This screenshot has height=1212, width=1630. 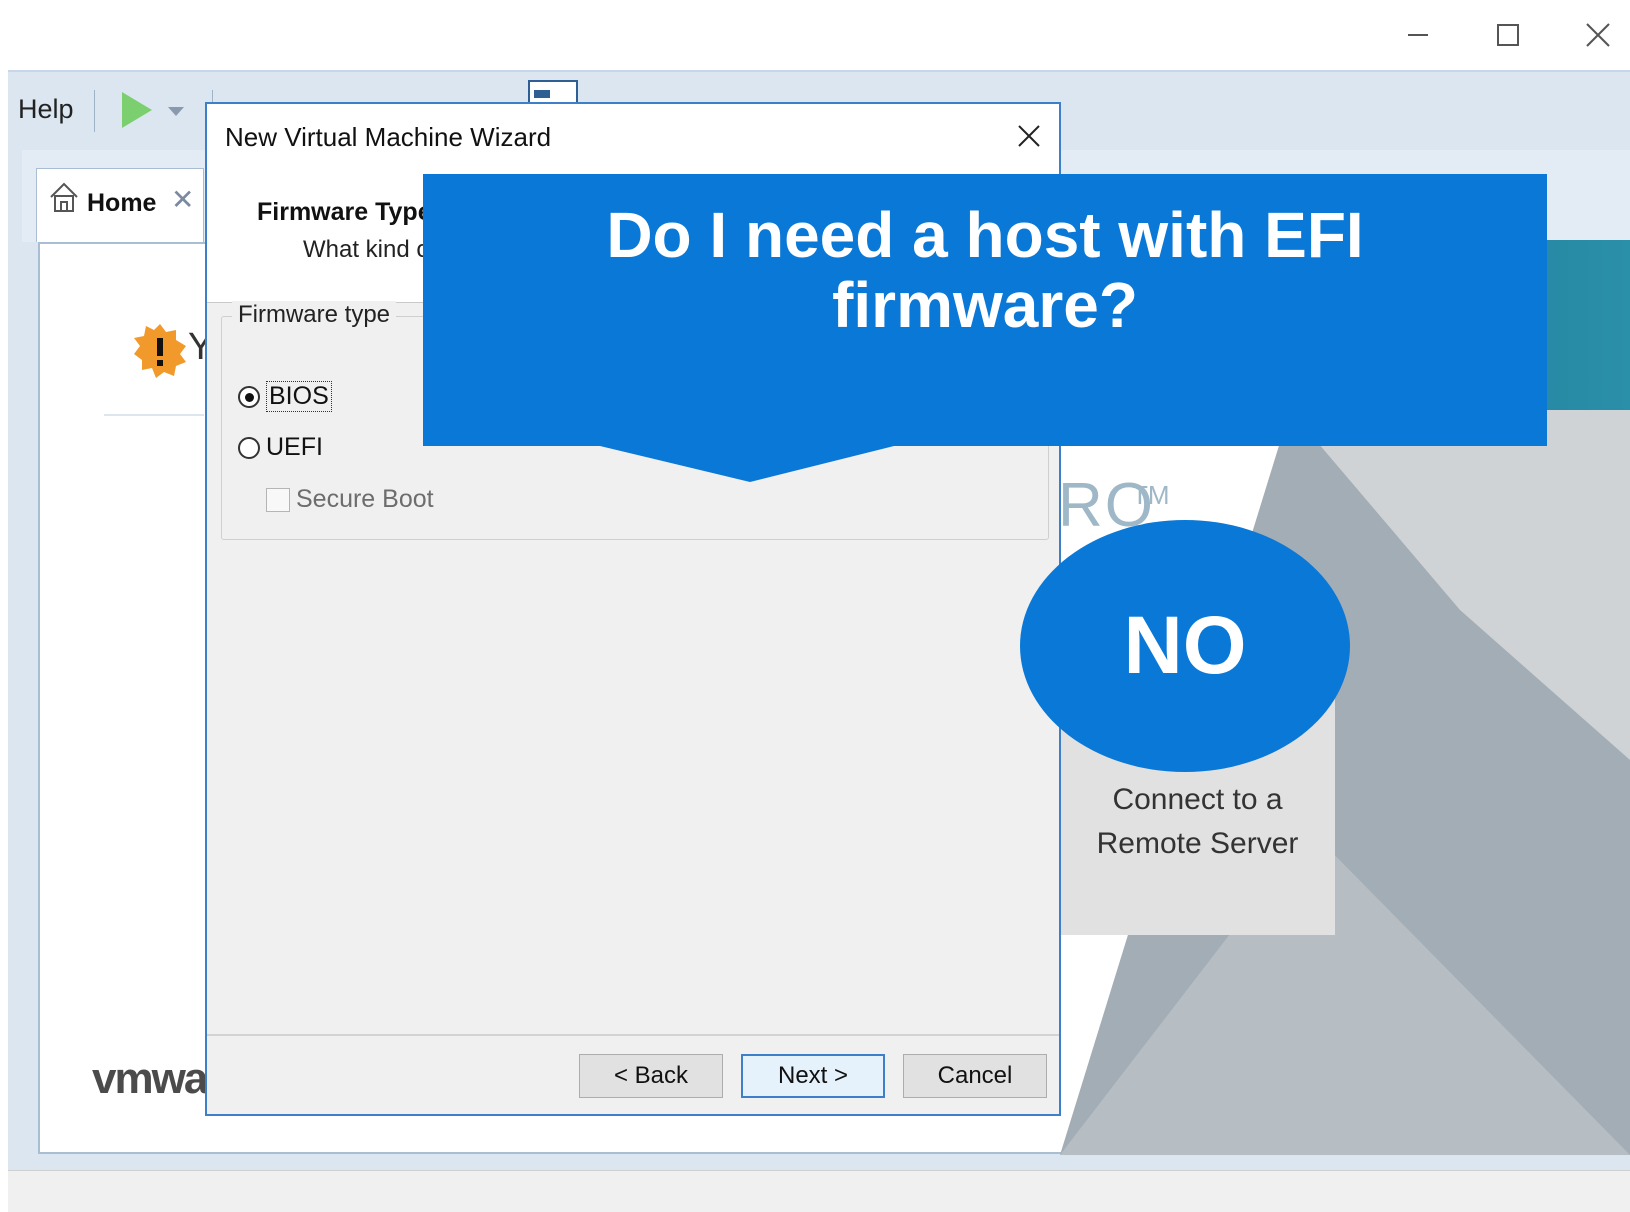 I want to click on answer-text: NO, so click(x=1185, y=645).